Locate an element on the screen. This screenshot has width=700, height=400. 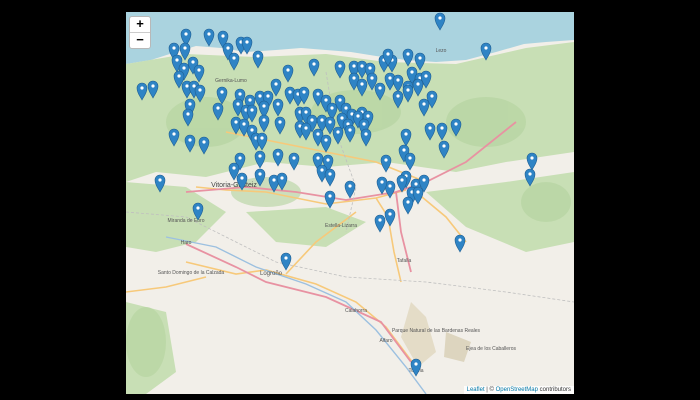
label-miranda: Miranda de Ebro is located at coordinates (186, 221).